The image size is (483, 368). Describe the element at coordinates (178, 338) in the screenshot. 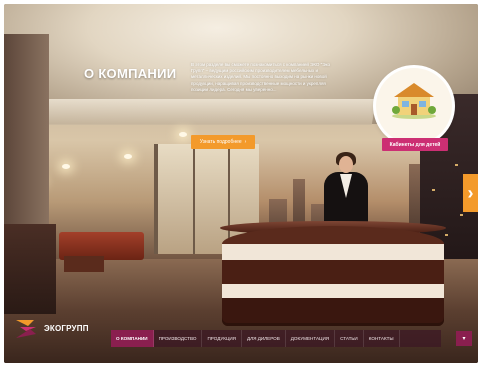

I see `nav-item-production: ПРОИЗВОДСТВО` at that location.